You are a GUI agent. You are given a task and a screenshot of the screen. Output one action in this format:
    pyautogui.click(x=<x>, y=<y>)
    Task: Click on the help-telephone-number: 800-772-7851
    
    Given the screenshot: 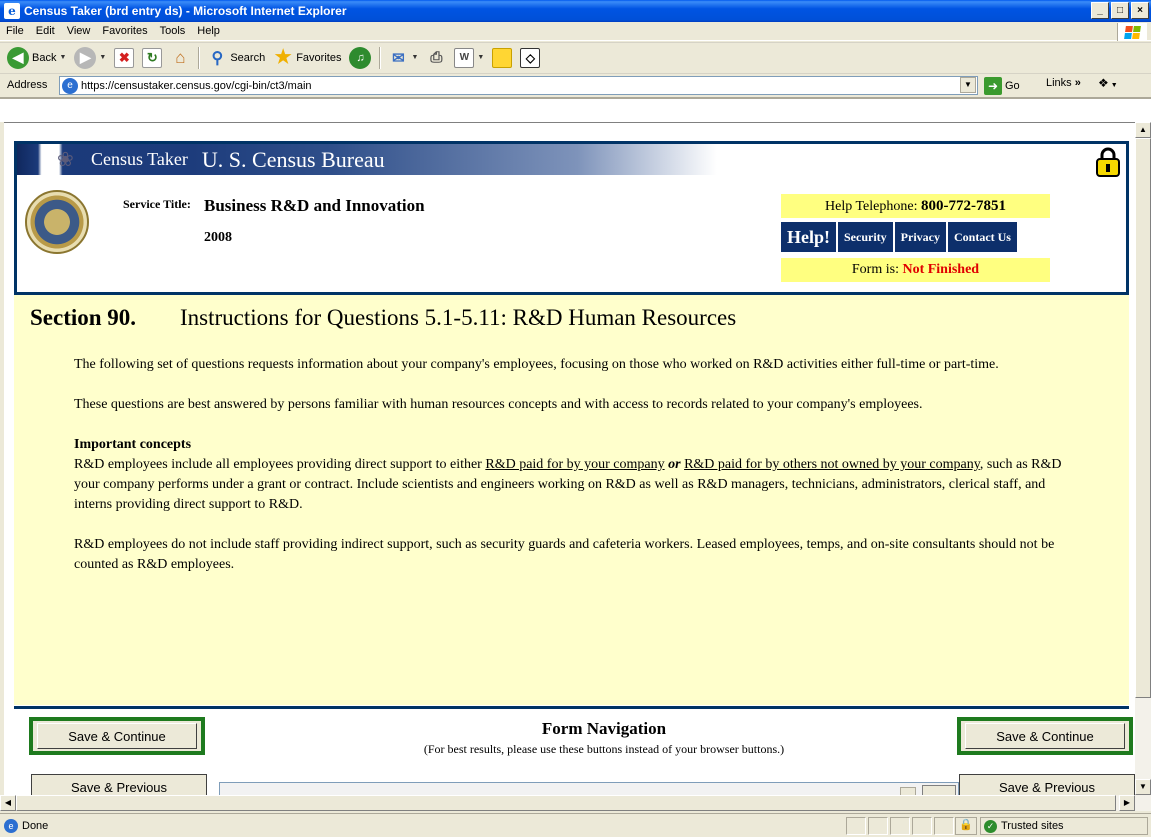 What is the action you would take?
    pyautogui.click(x=963, y=206)
    